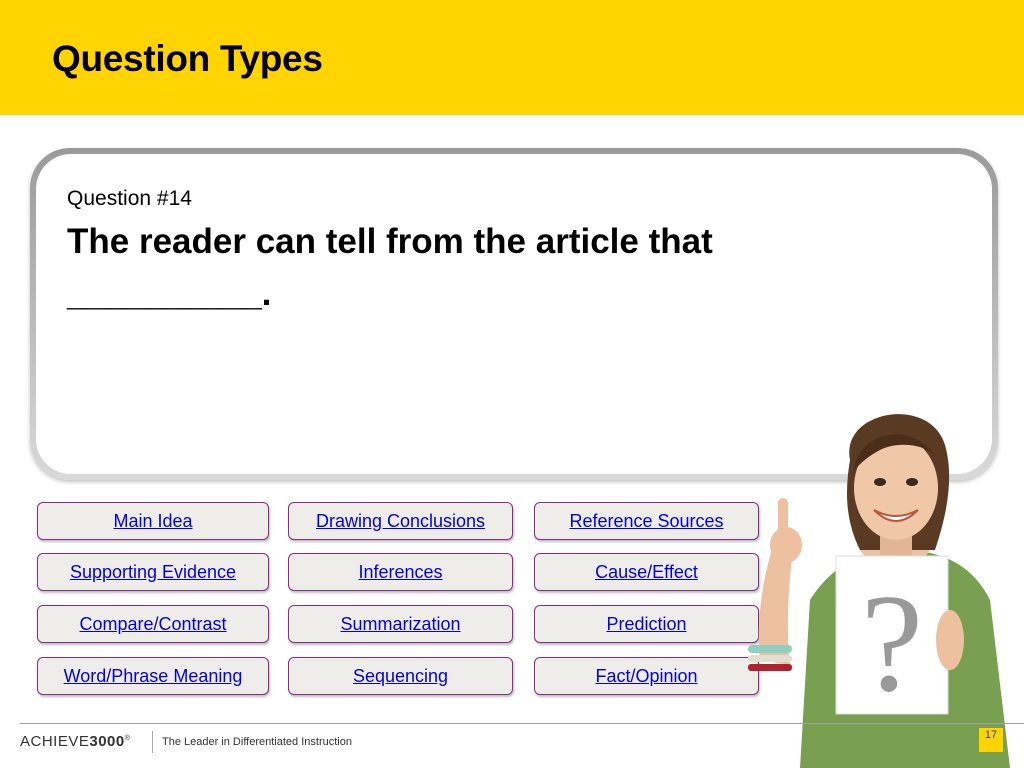 Image resolution: width=1024 pixels, height=768 pixels. What do you see at coordinates (400, 572) in the screenshot?
I see `inferences-button: Inferences` at bounding box center [400, 572].